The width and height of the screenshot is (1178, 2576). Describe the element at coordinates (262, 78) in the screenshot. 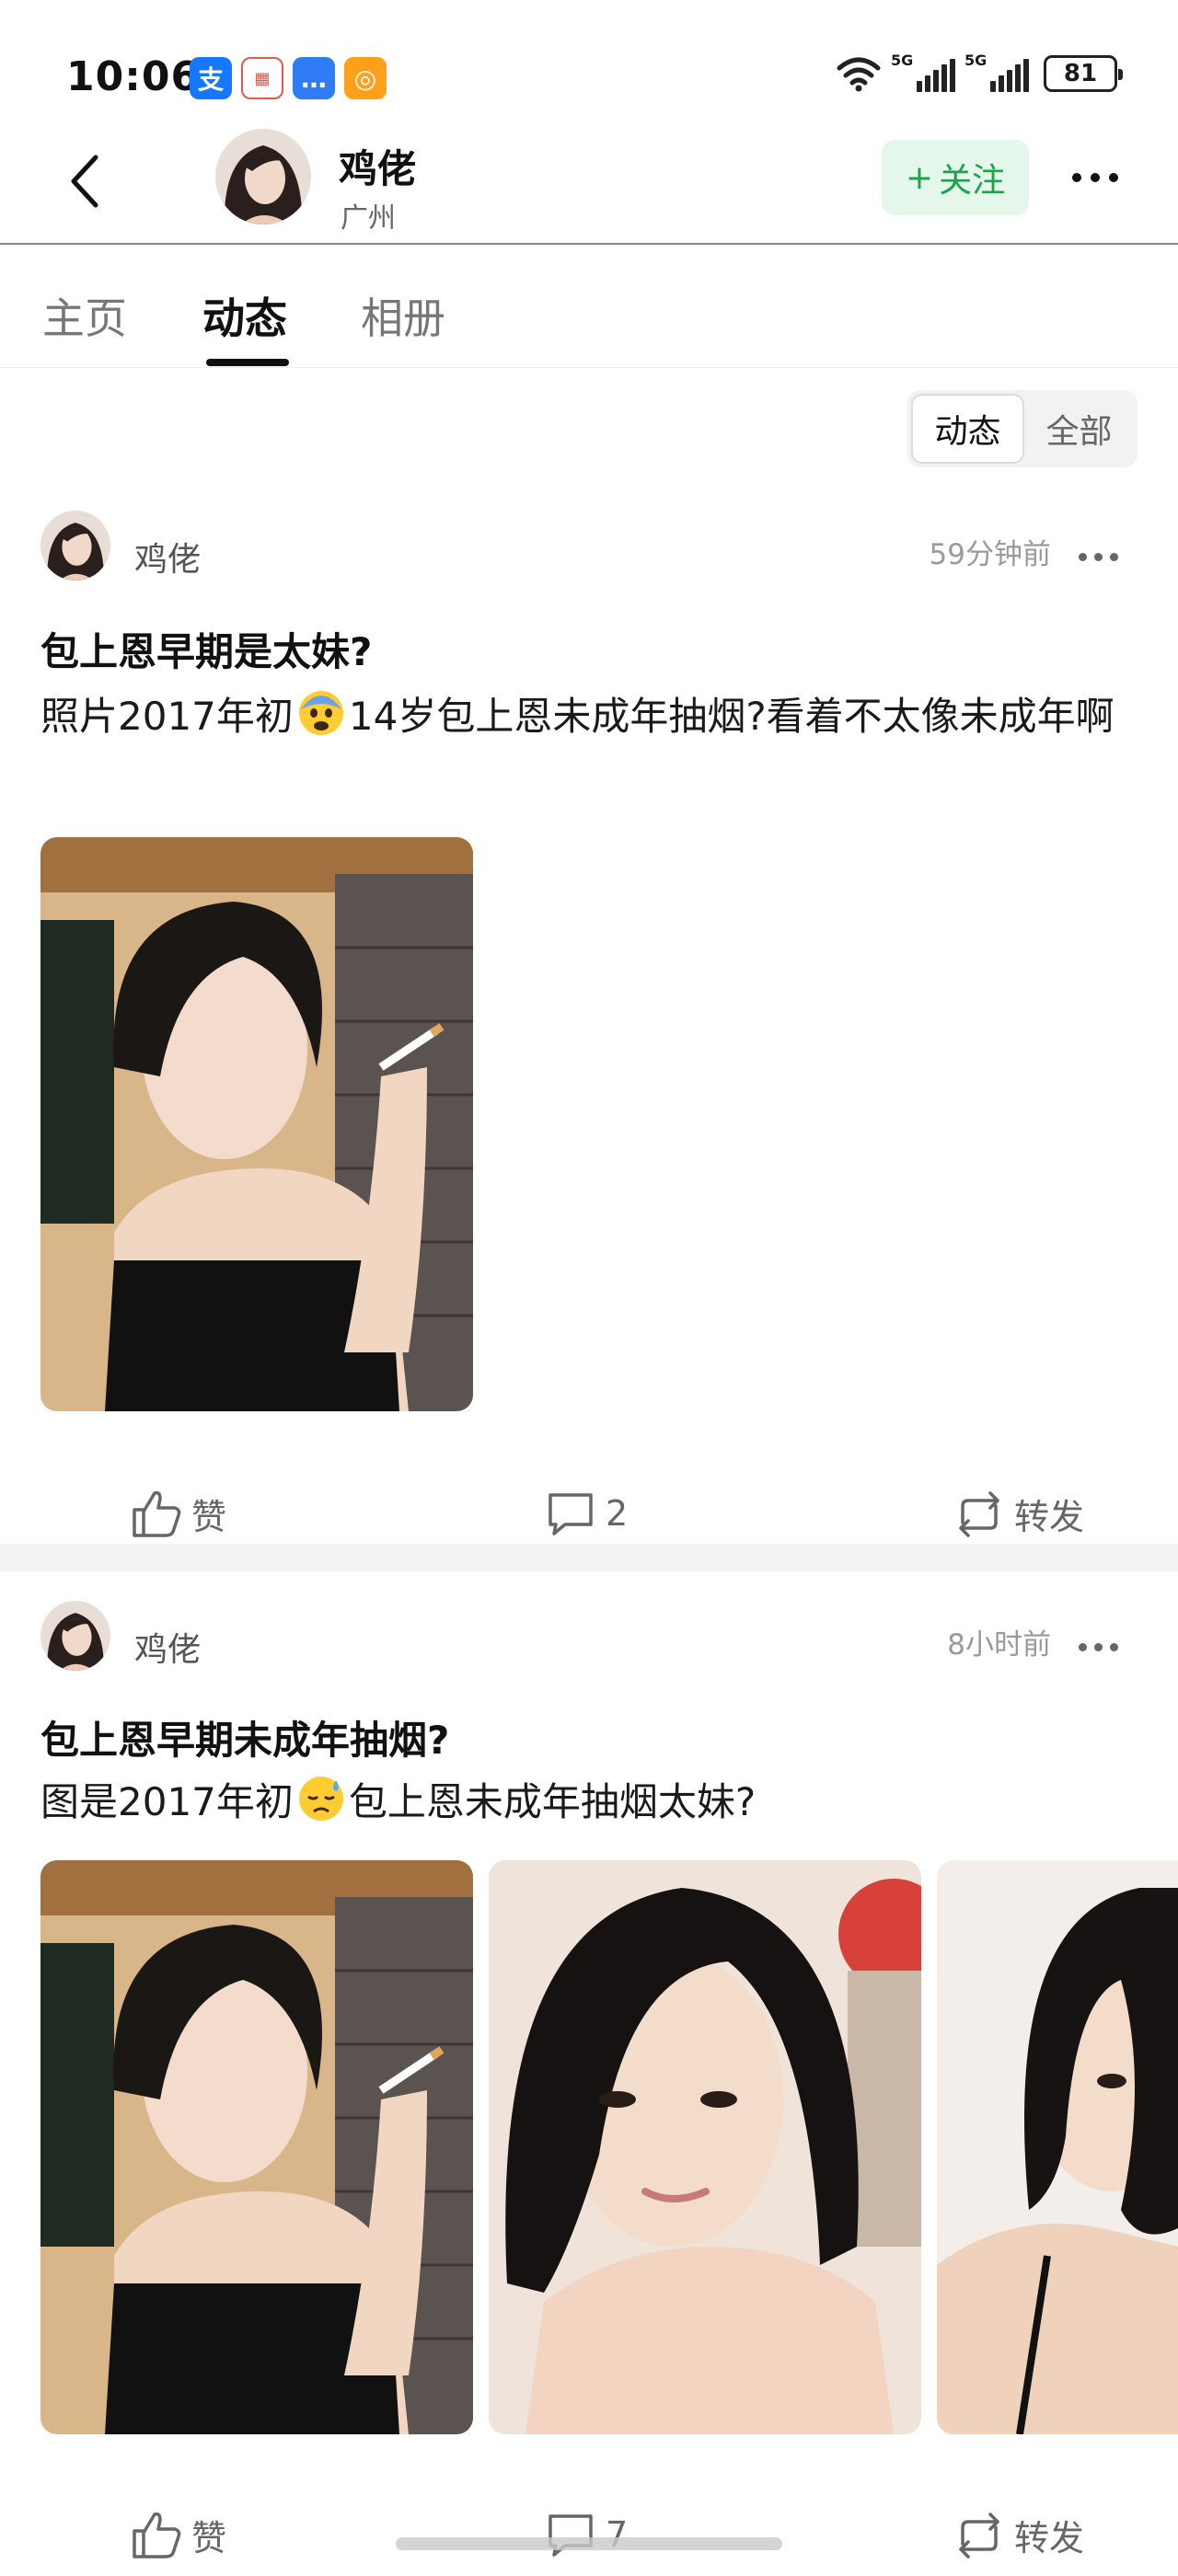

I see `calendar-icon: ▦` at that location.